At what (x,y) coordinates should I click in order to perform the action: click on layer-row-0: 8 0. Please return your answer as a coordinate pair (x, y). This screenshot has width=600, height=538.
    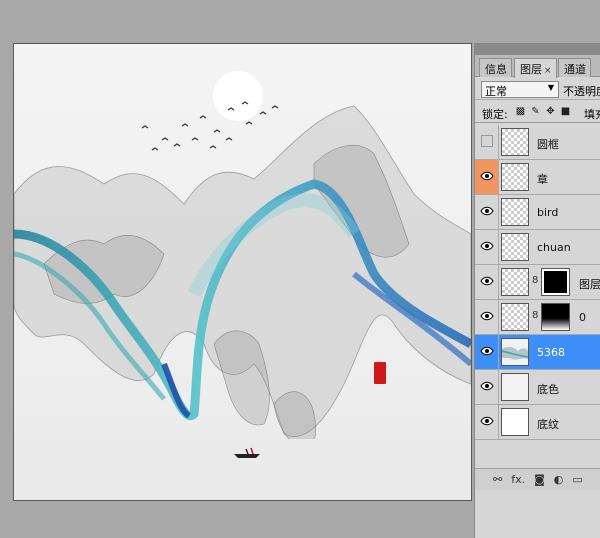
    Looking at the image, I should click on (537, 317).